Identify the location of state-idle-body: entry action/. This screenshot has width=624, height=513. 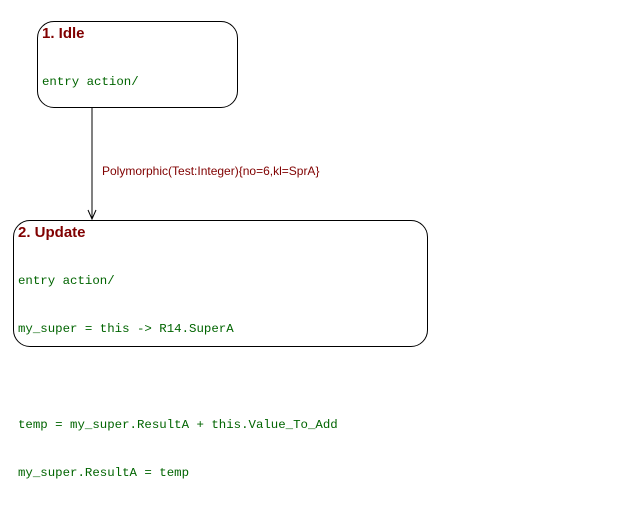
(90, 82).